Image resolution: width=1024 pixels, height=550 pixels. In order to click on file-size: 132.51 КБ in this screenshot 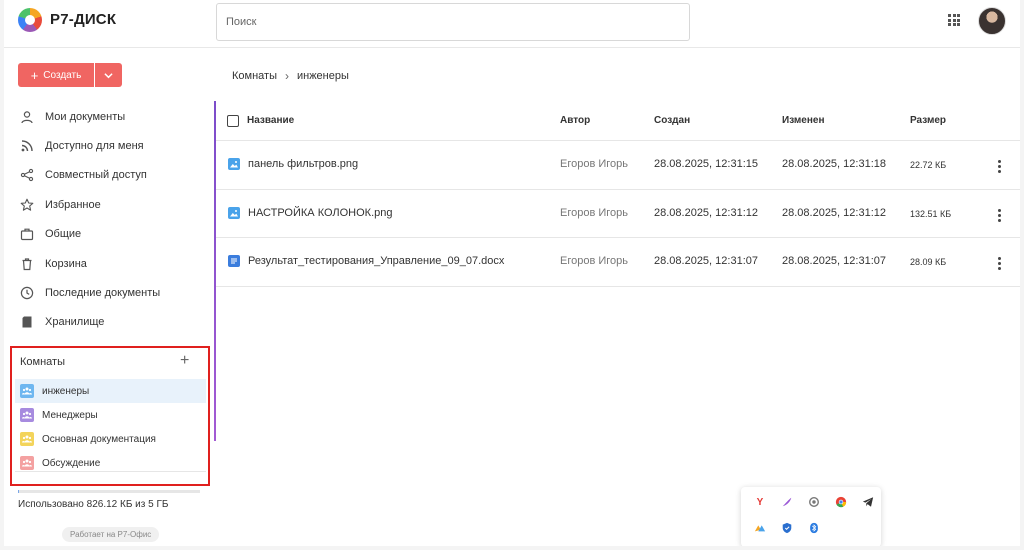, I will do `click(931, 213)`.